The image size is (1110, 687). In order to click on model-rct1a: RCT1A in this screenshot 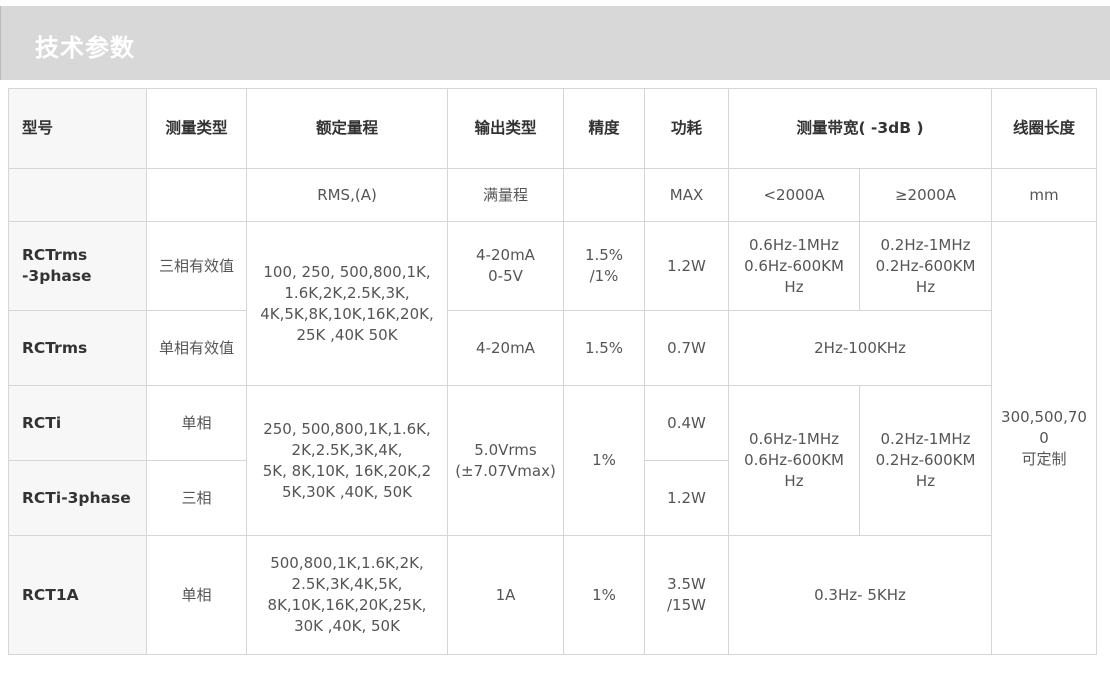, I will do `click(77, 595)`.